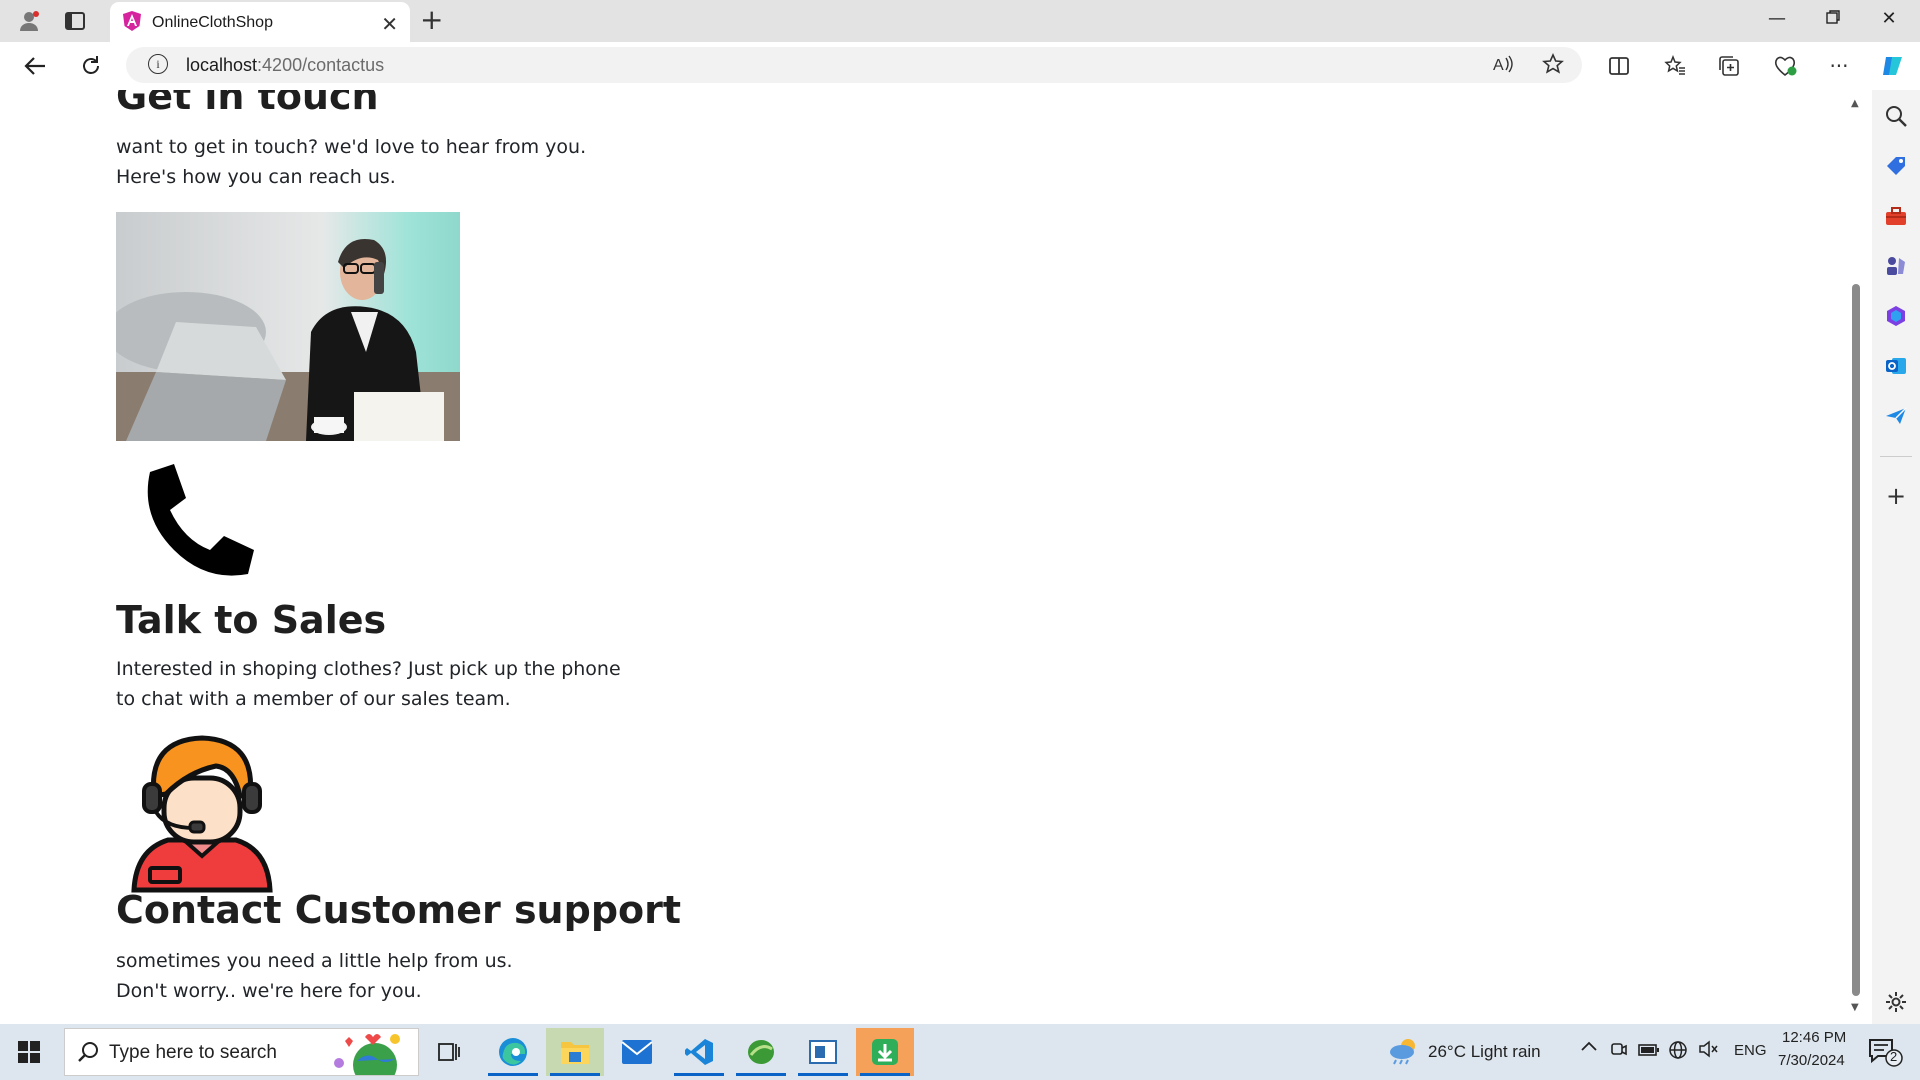 The width and height of the screenshot is (1920, 1080). What do you see at coordinates (1729, 66) in the screenshot?
I see `collections-icon` at bounding box center [1729, 66].